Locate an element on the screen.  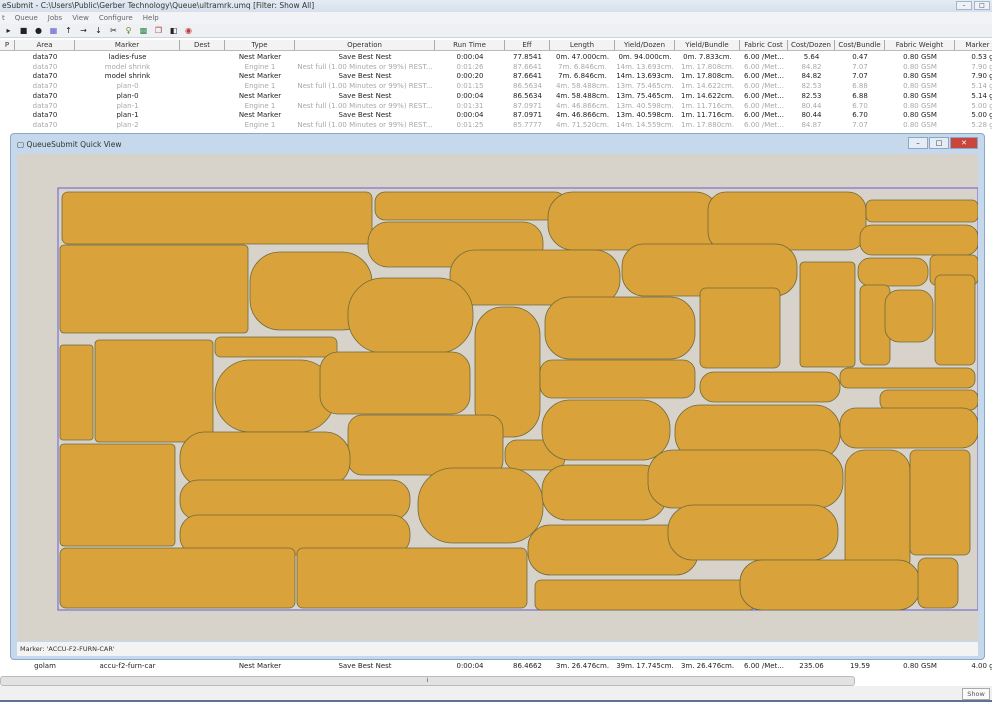
cell-operation: Save Best Nest is located at coordinates (365, 76).